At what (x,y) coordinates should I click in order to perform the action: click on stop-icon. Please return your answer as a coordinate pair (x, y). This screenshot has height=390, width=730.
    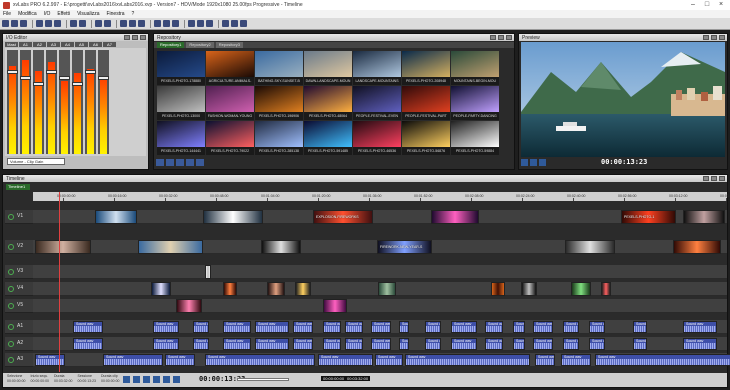
    Looking at the image, I should click on (533, 162).